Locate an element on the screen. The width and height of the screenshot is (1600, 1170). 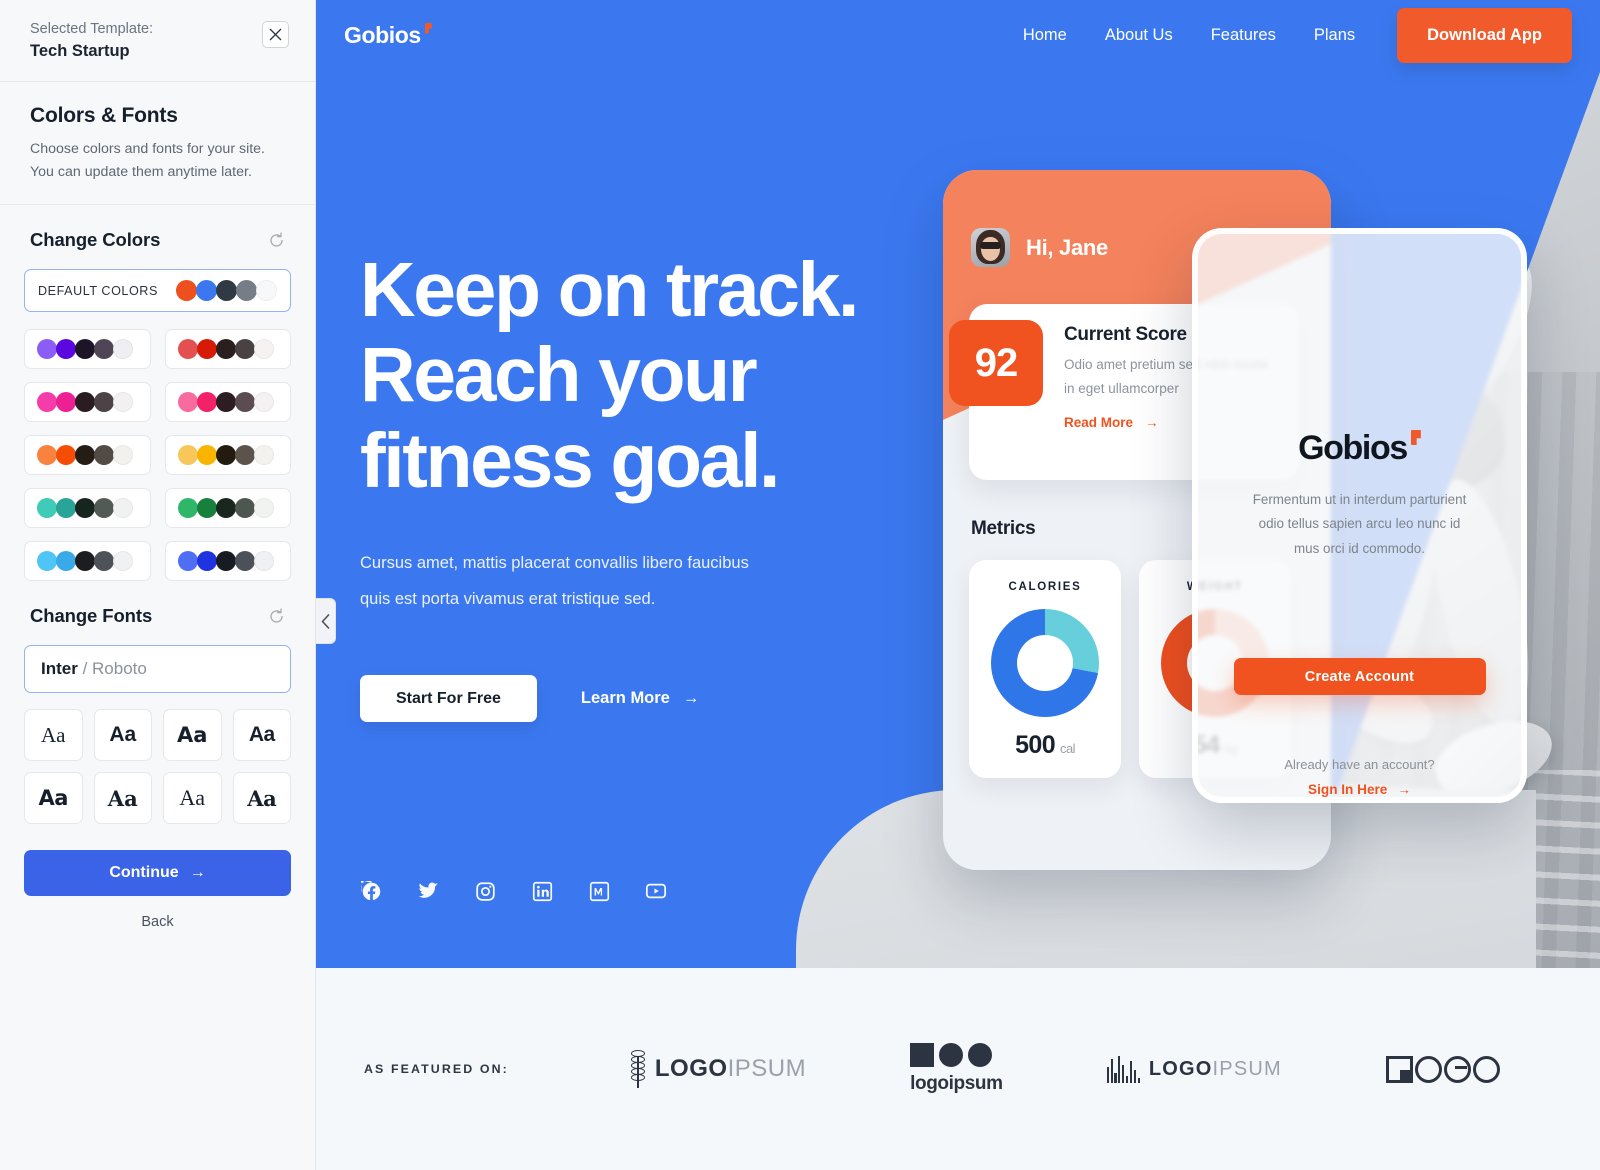
palette-magenta is located at coordinates (87, 402).